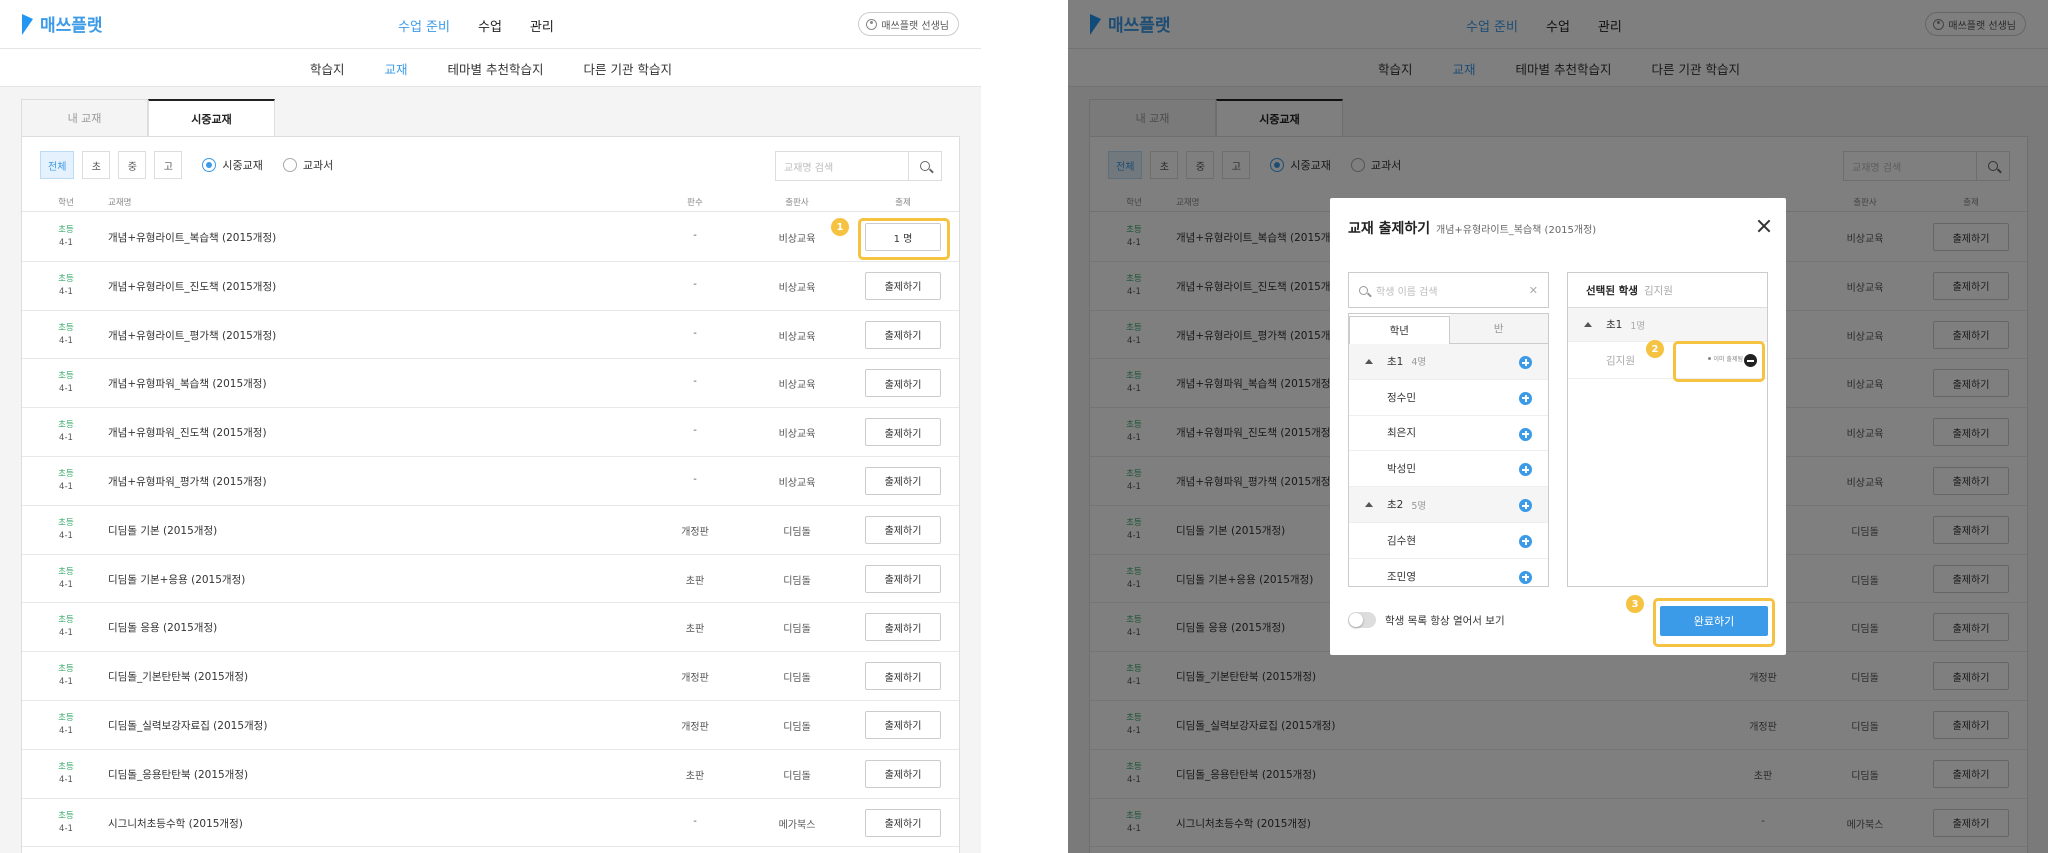 The height and width of the screenshot is (853, 2048). What do you see at coordinates (842, 166) in the screenshot?
I see `book-search-input: 교재명 검색` at bounding box center [842, 166].